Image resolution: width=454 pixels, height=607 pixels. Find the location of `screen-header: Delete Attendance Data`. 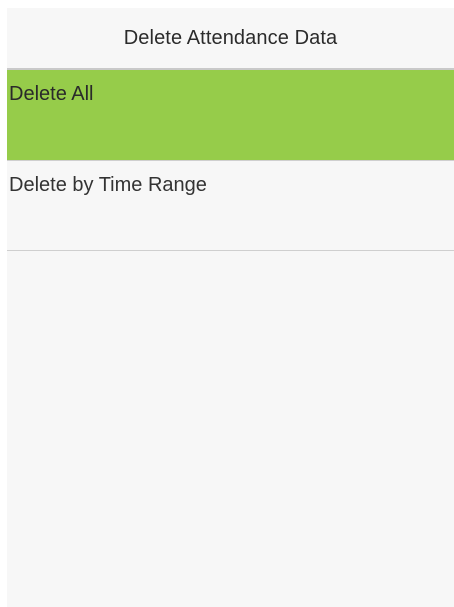

screen-header: Delete Attendance Data is located at coordinates (230, 39).